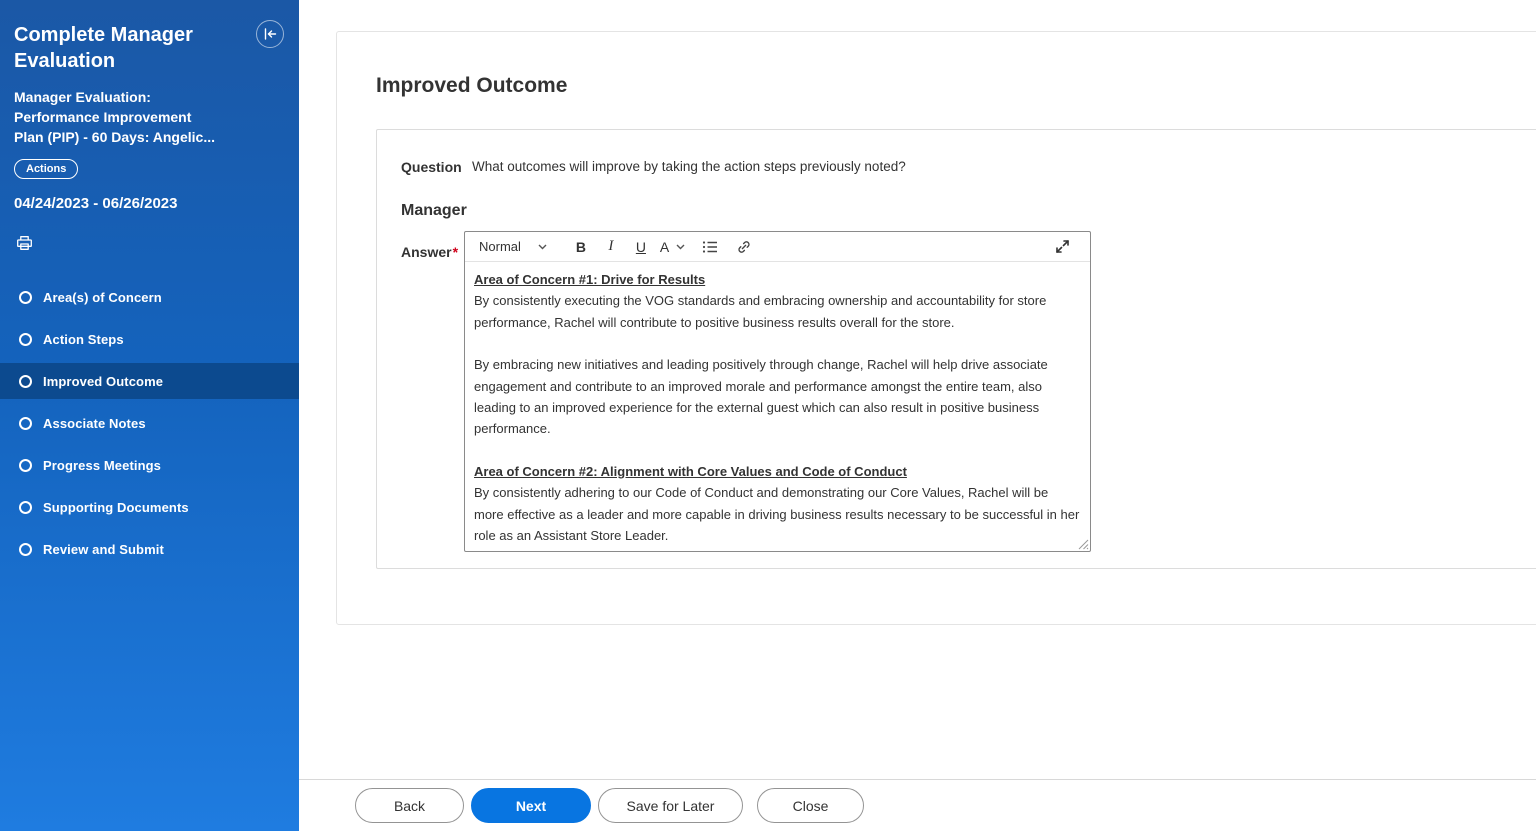 Image resolution: width=1536 pixels, height=831 pixels. I want to click on step-label: Improved Outcome, so click(103, 381).